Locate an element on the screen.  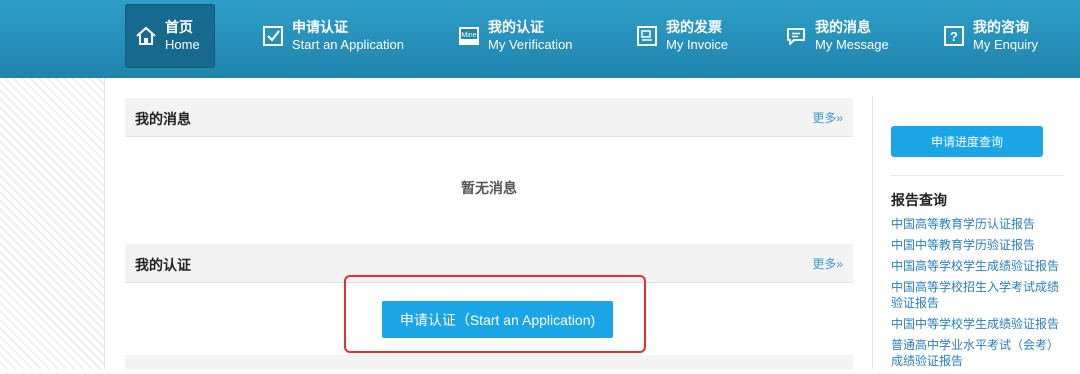
nav-label-cn: 首页 is located at coordinates (179, 27).